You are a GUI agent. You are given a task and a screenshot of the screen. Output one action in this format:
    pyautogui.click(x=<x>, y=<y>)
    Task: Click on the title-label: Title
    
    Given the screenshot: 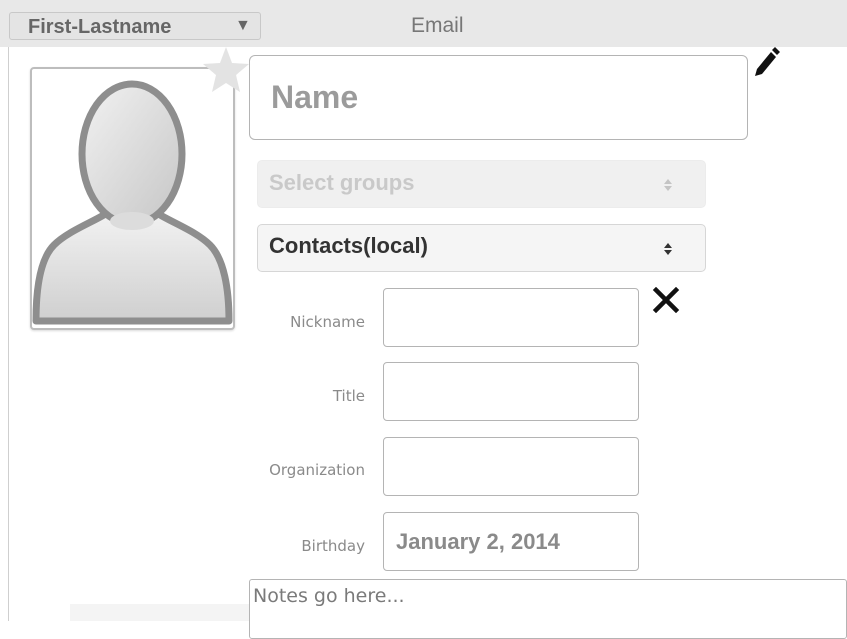 What is the action you would take?
    pyautogui.click(x=348, y=396)
    